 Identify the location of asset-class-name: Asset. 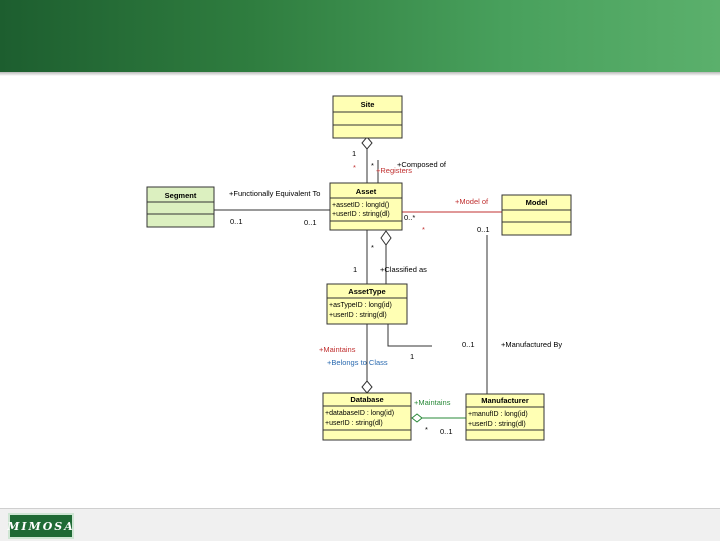
(366, 191).